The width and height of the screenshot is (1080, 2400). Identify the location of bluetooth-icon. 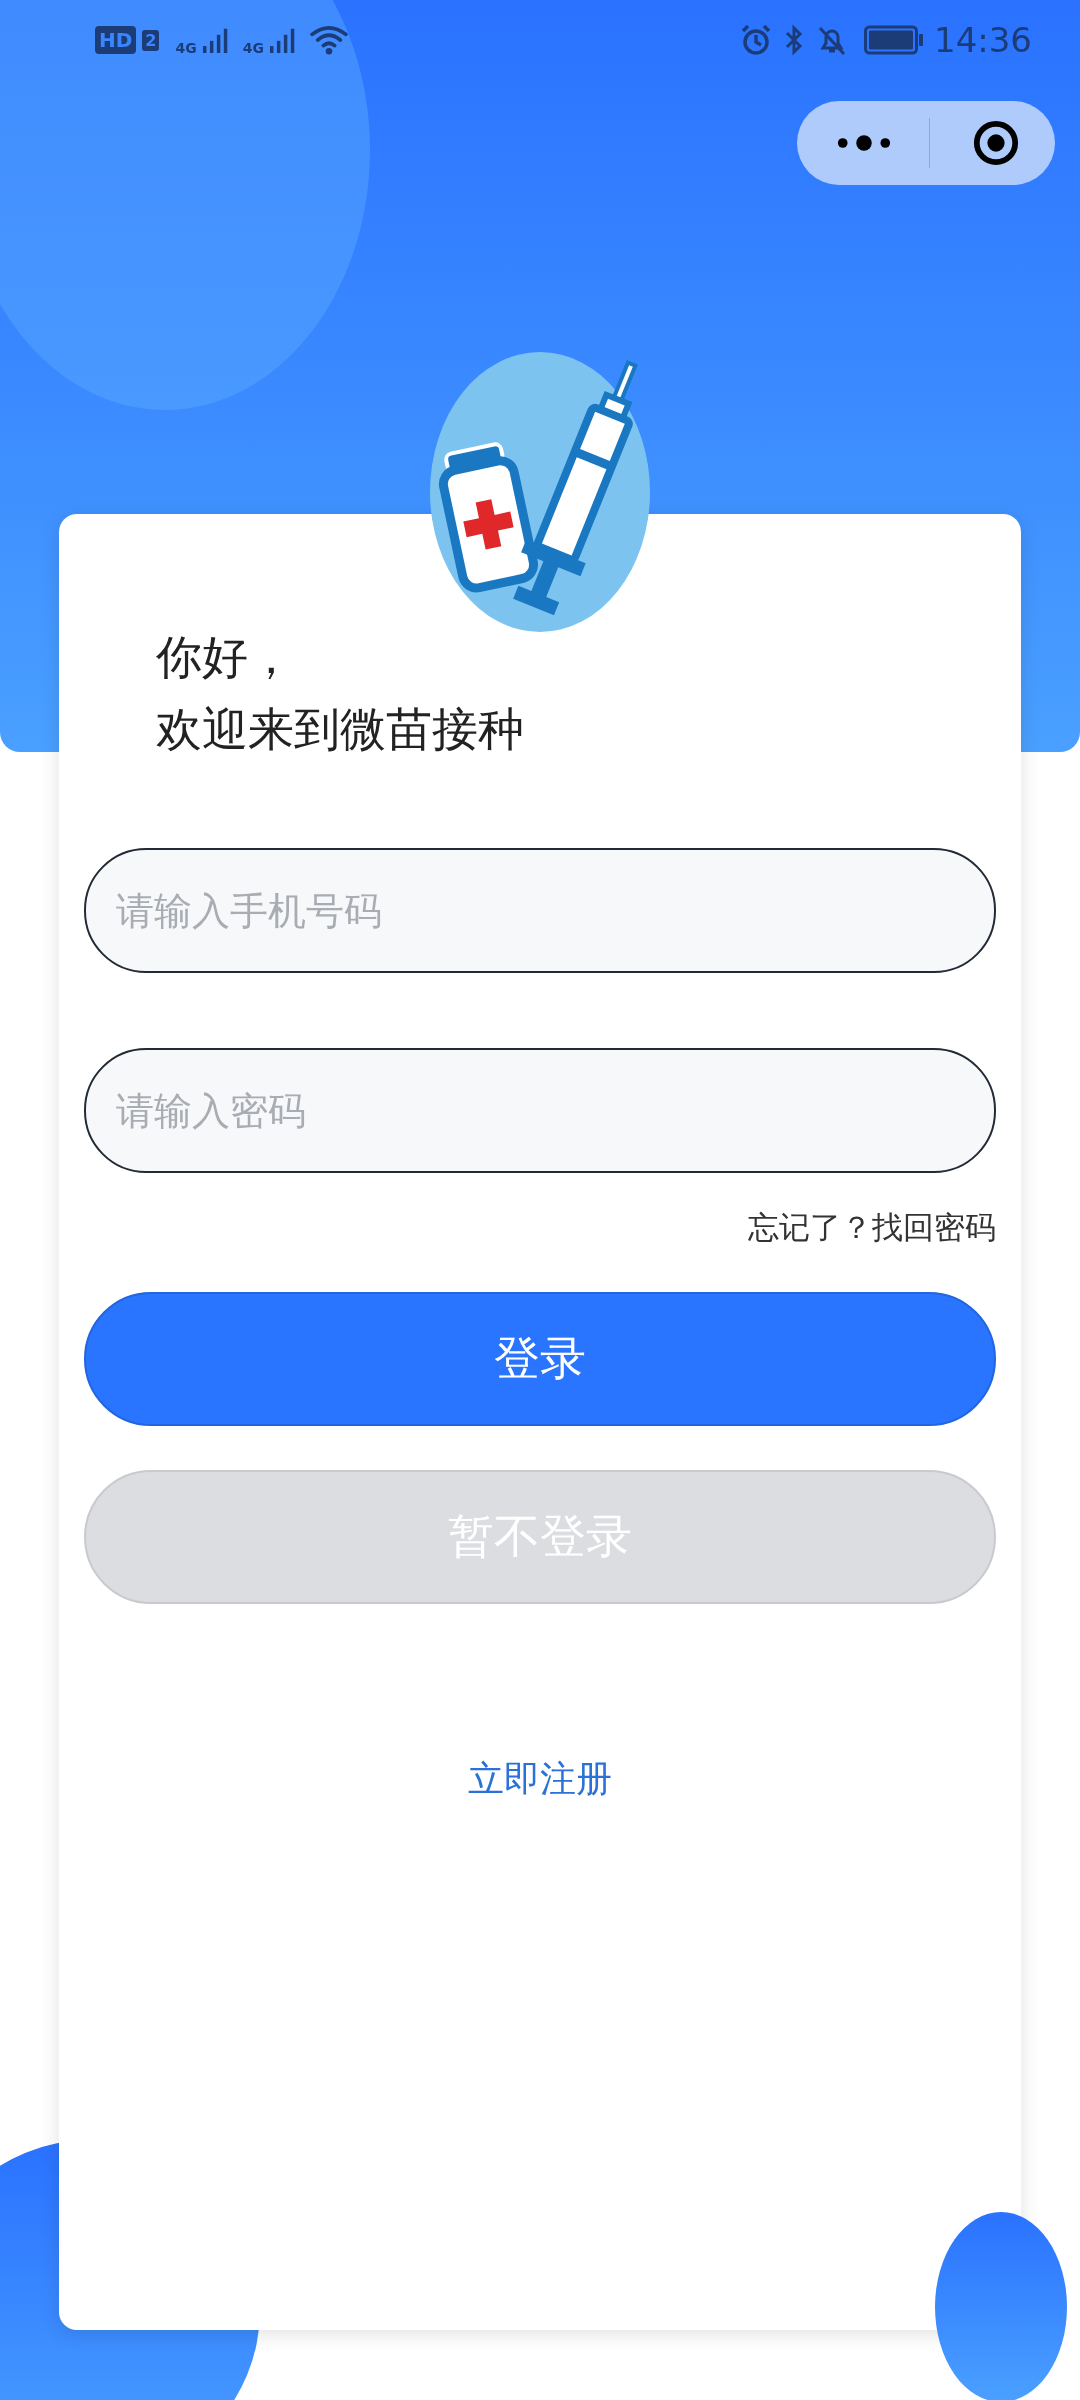
(794, 40).